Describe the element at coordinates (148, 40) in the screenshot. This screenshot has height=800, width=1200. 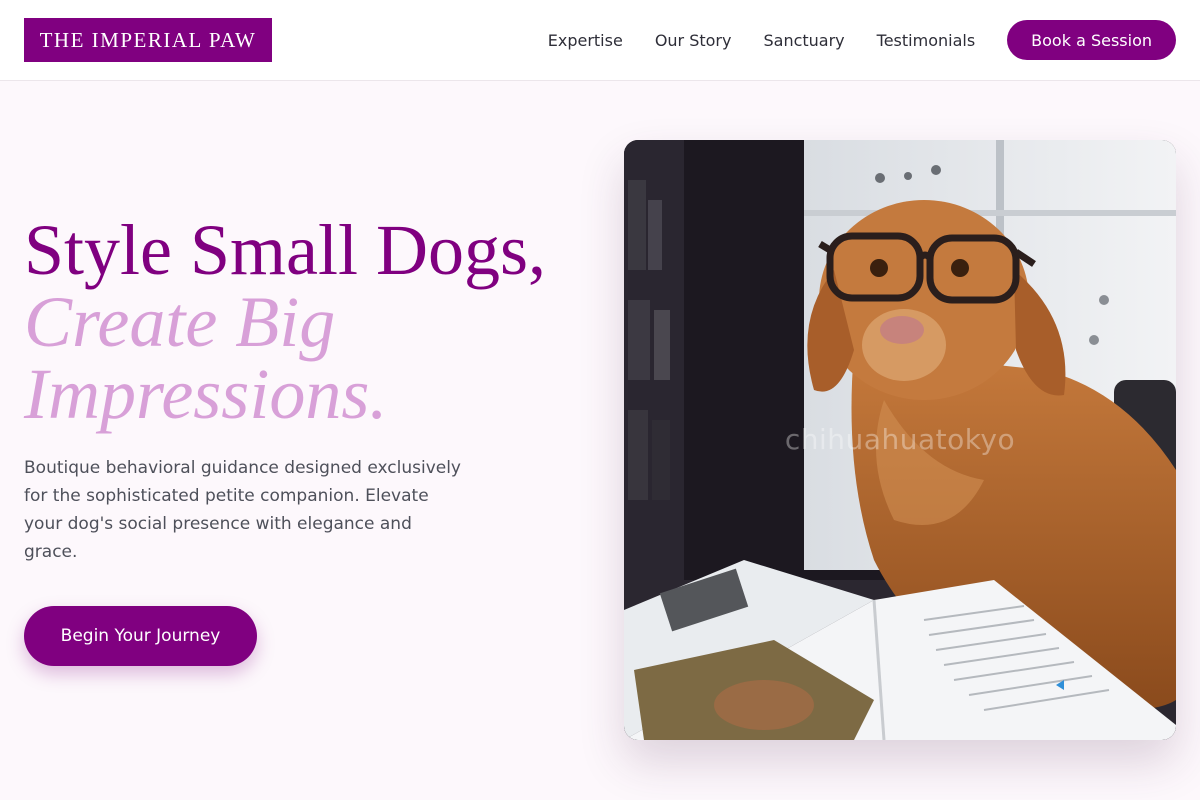
I see `brand-logo: THE IMPERIAL PAW` at that location.